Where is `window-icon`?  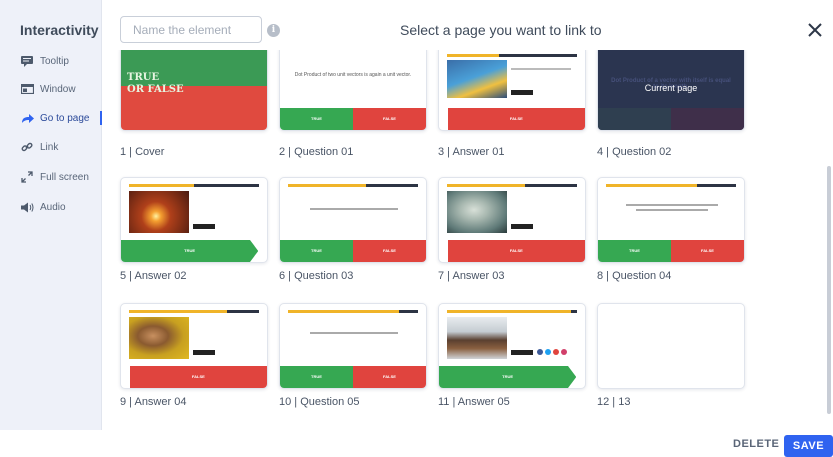 window-icon is located at coordinates (27, 89).